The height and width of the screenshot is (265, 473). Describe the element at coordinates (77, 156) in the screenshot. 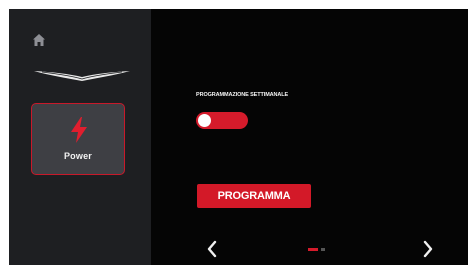

I see `power-tile-label: Power` at that location.